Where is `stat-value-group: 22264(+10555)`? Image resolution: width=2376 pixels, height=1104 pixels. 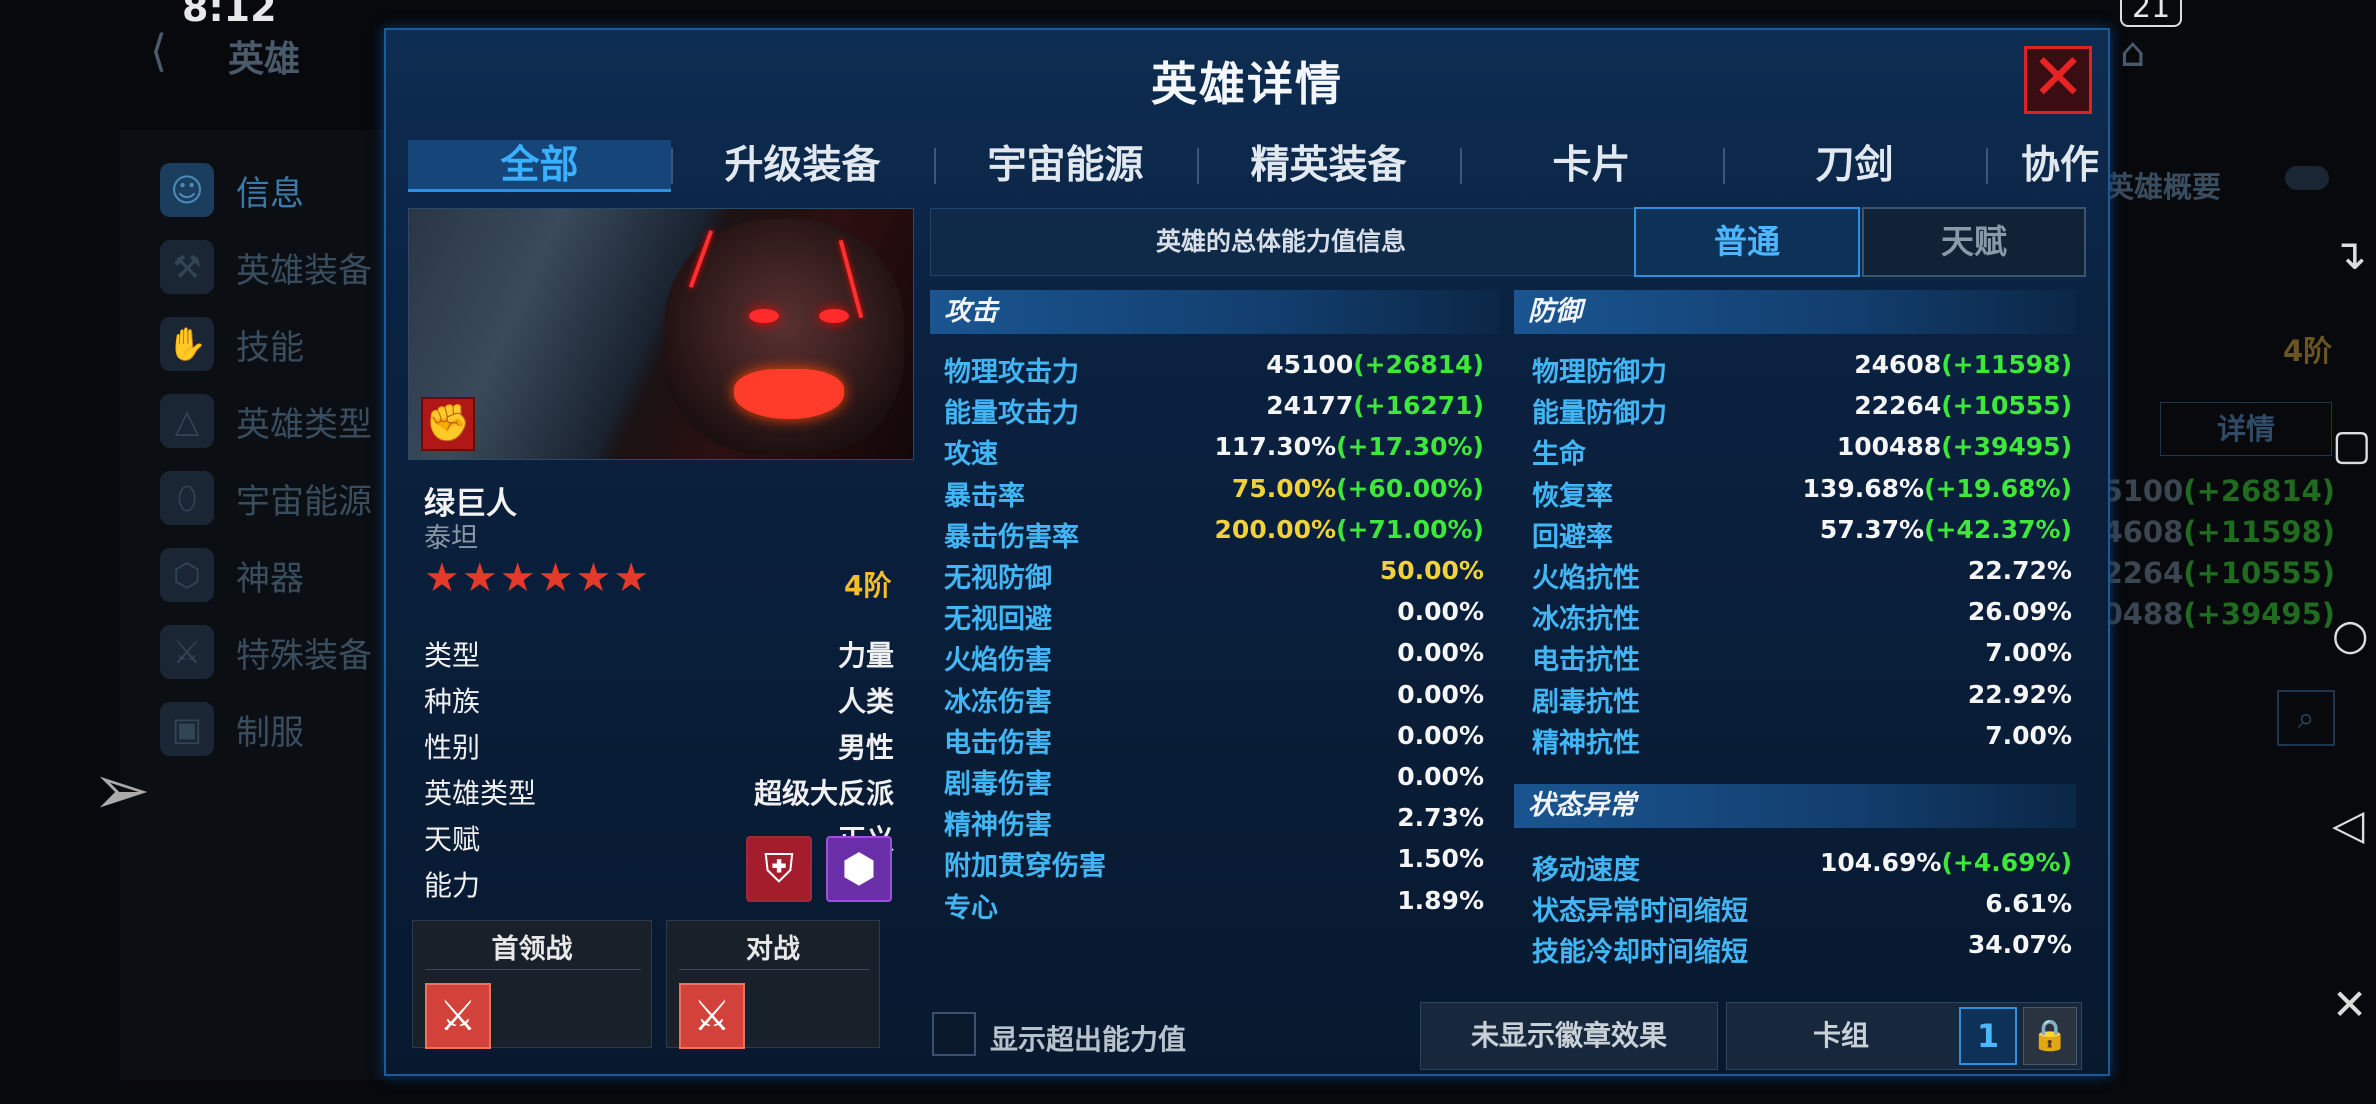 stat-value-group: 22264(+10555) is located at coordinates (1963, 405).